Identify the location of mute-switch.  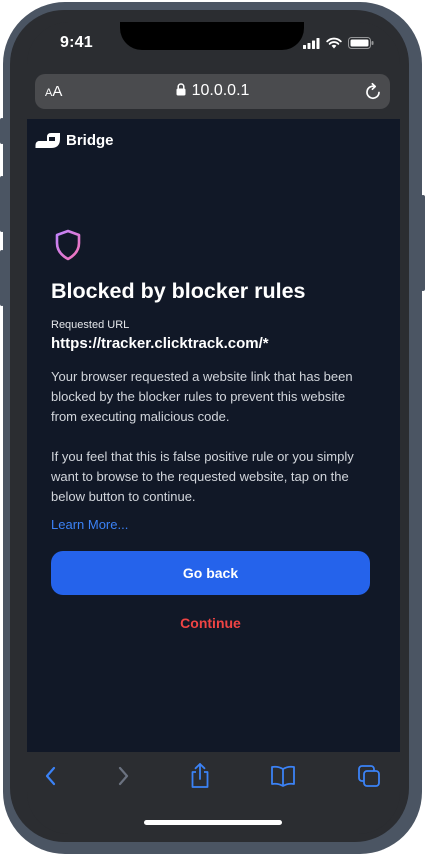
(2, 131).